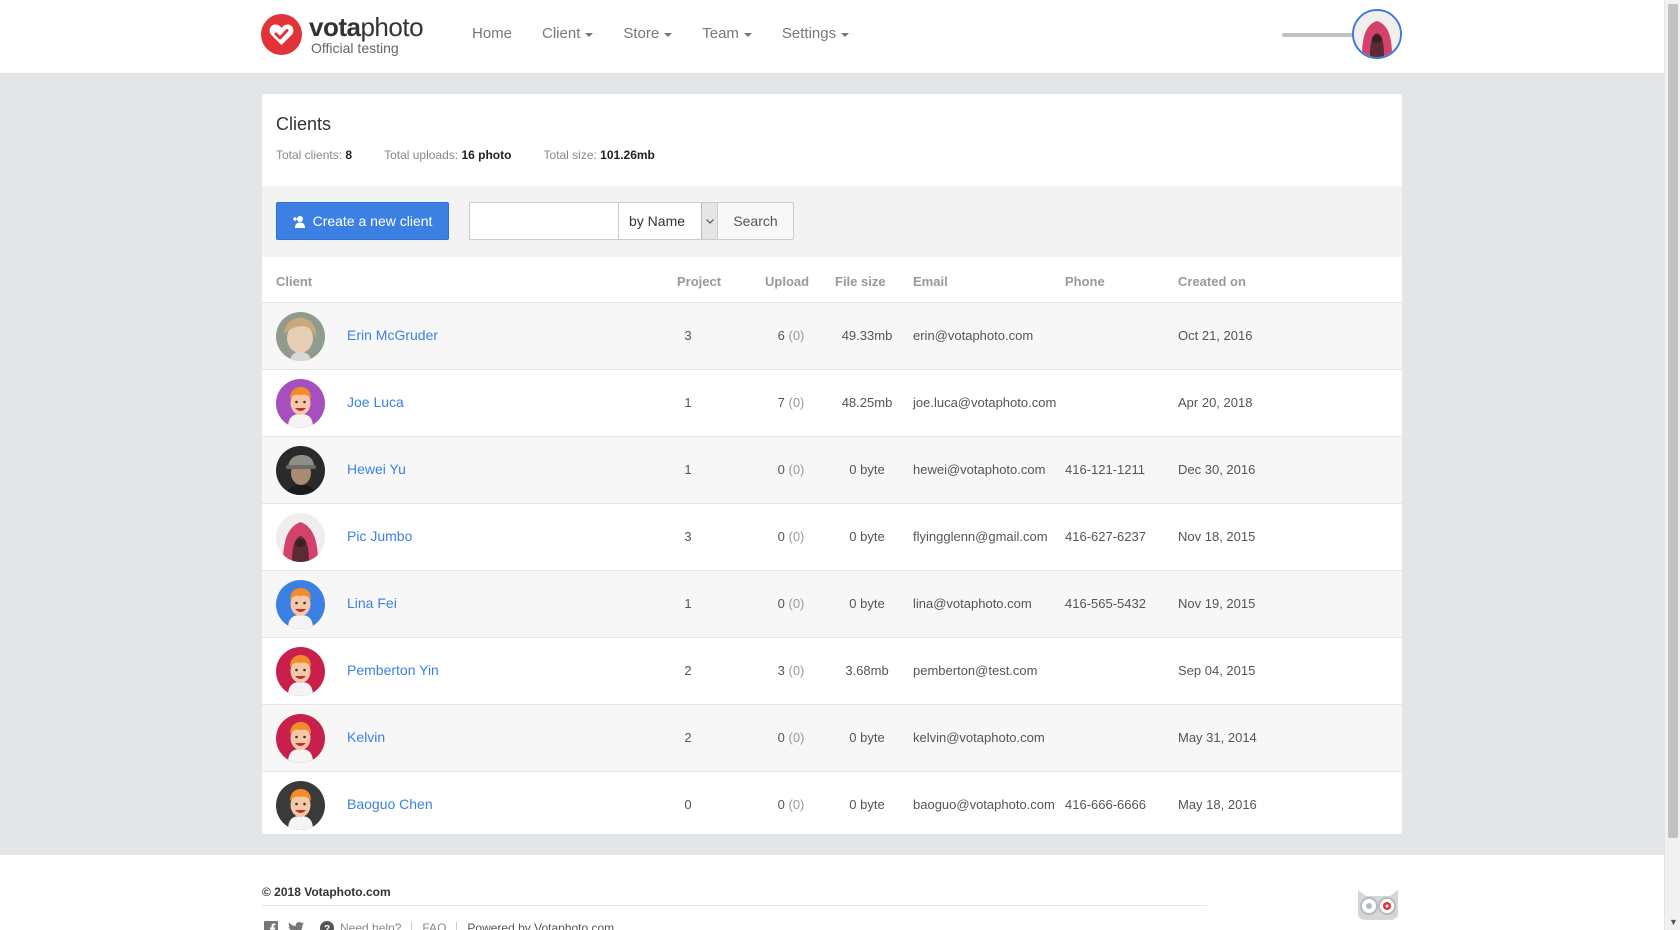 This screenshot has width=1680, height=930. Describe the element at coordinates (1105, 804) in the screenshot. I see `client-phone: 416-666-6666` at that location.